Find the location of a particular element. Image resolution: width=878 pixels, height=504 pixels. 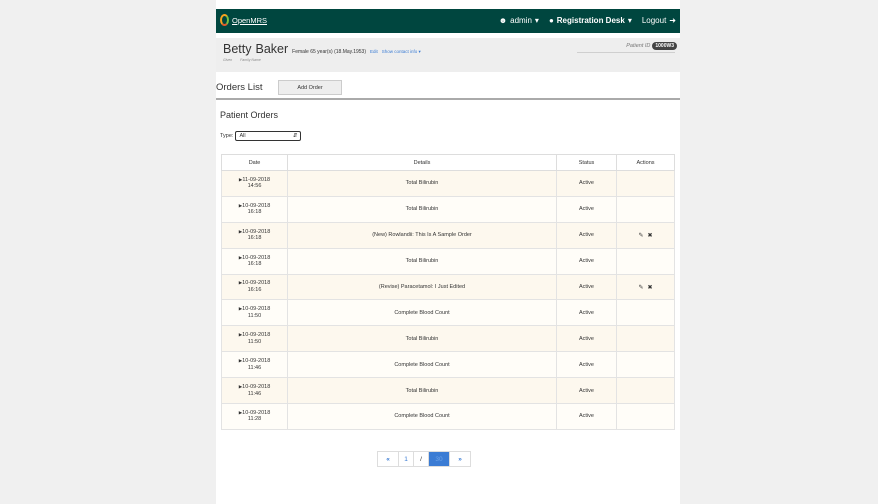

order-date-cell: ▶10-09-2018 16:16 is located at coordinates (254, 287).